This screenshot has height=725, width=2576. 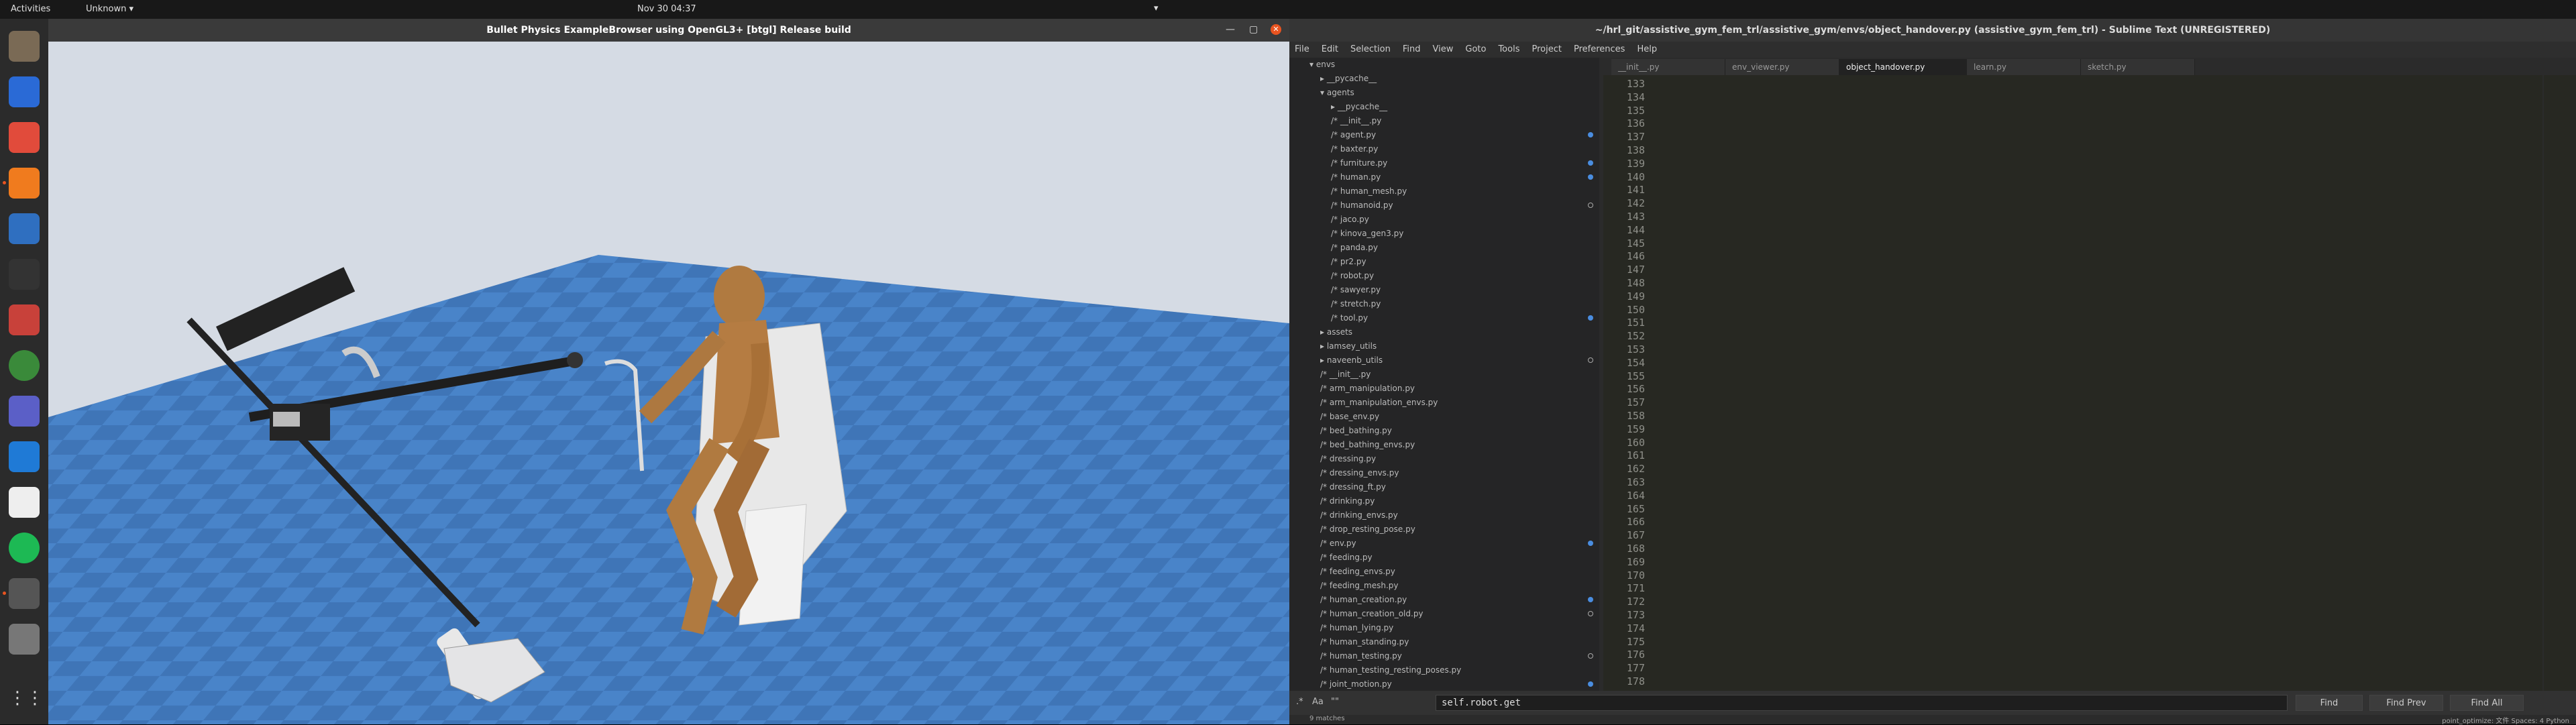 I want to click on tab-learn: learn.py, so click(x=2024, y=67).